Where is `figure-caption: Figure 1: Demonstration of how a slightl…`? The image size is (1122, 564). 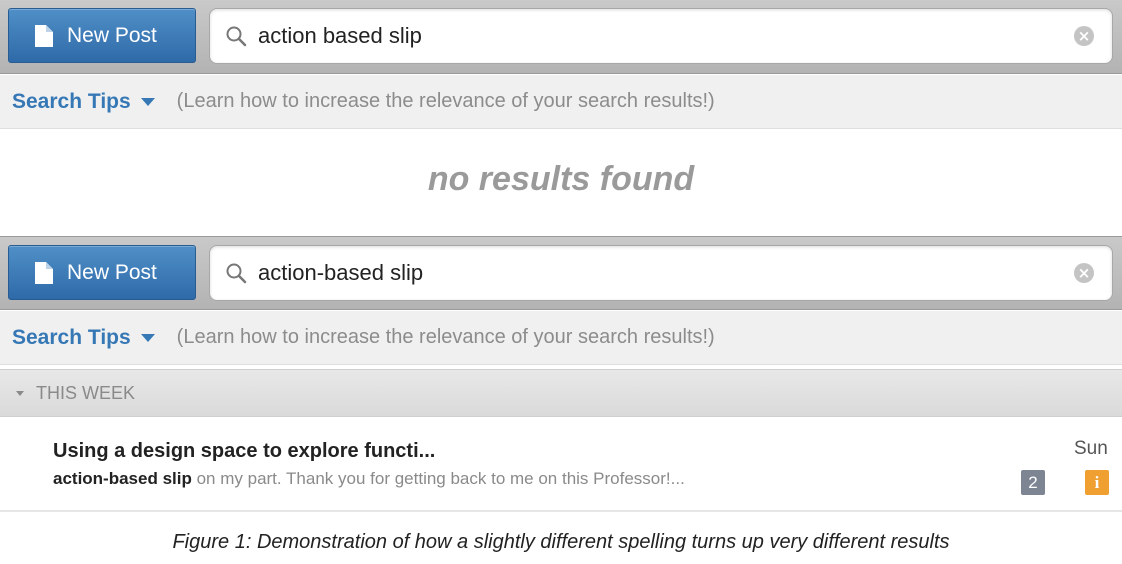 figure-caption: Figure 1: Demonstration of how a slightl… is located at coordinates (561, 542).